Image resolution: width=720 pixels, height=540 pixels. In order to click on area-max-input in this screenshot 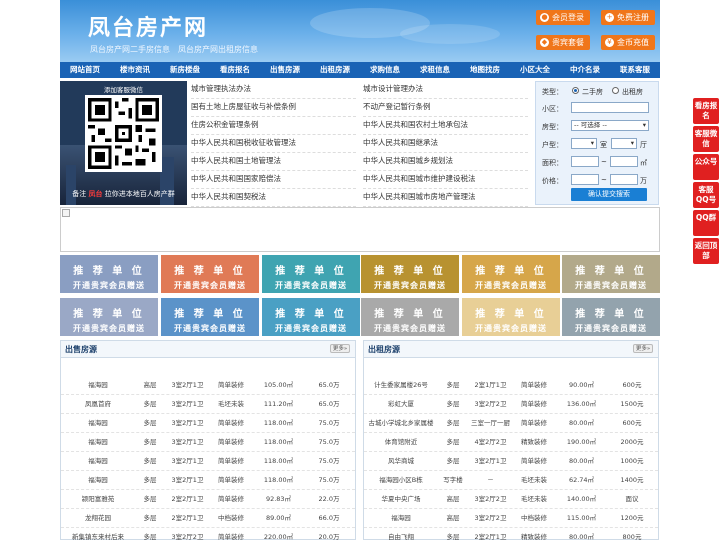, I will do `click(624, 161)`.